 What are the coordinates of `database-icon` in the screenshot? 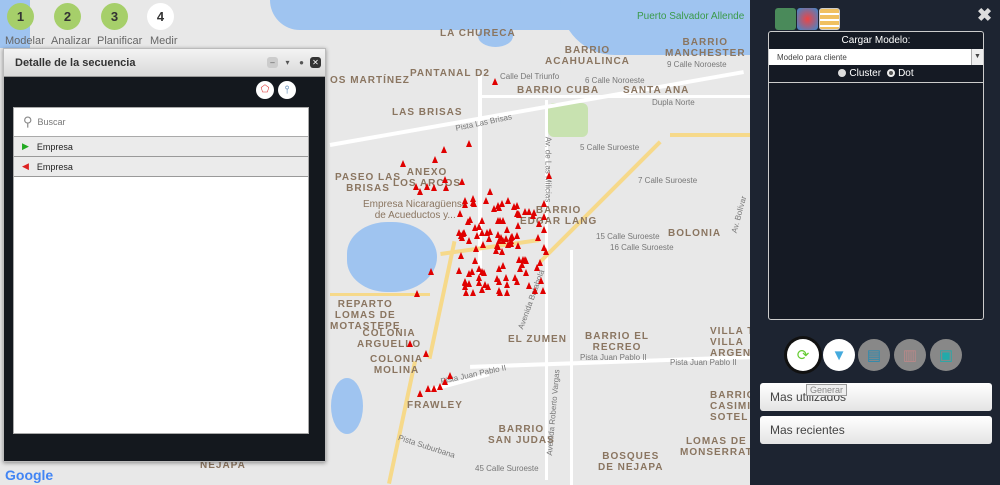 It's located at (829, 19).